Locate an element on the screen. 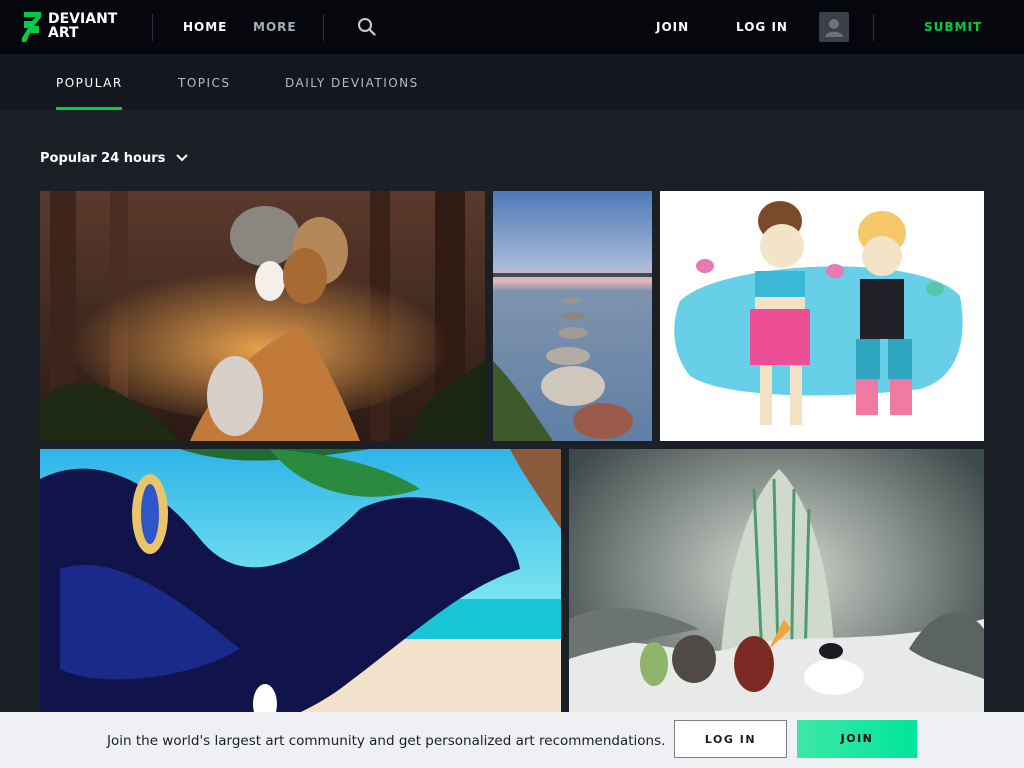  chevron-down-icon is located at coordinates (182, 158).